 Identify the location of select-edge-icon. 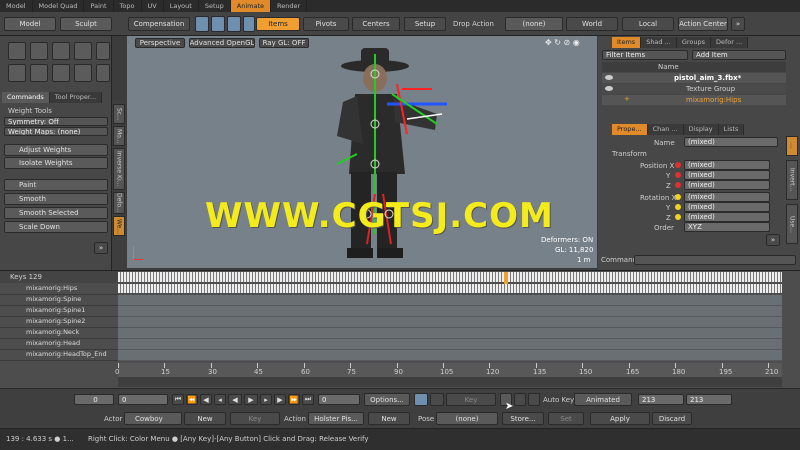
(218, 24).